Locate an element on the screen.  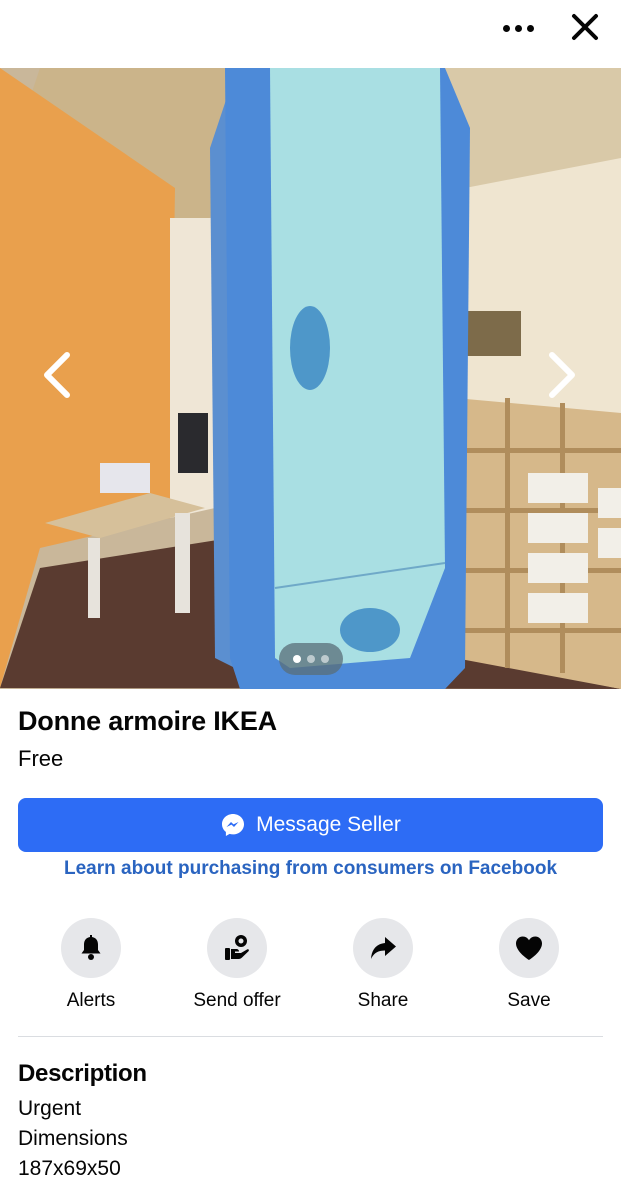
save-label: Save is located at coordinates (529, 1000).